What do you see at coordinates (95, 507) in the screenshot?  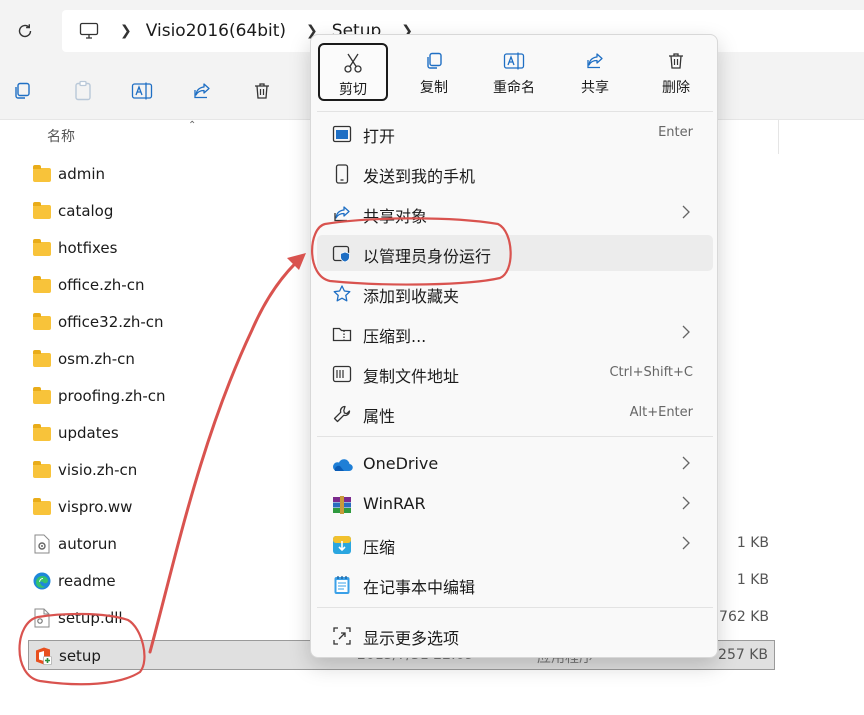 I see `file-name: vispro.ww` at bounding box center [95, 507].